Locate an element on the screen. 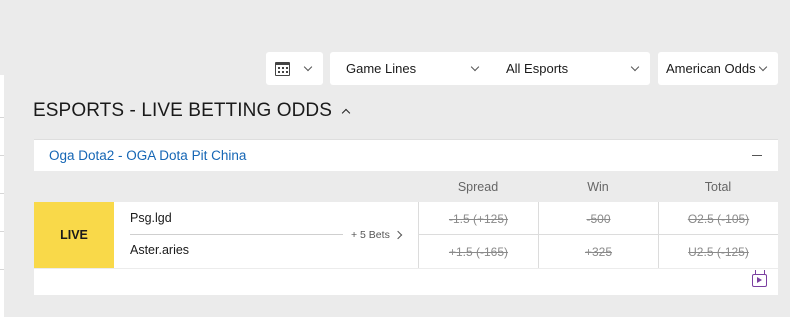  chevron-right-icon is located at coordinates (398, 235).